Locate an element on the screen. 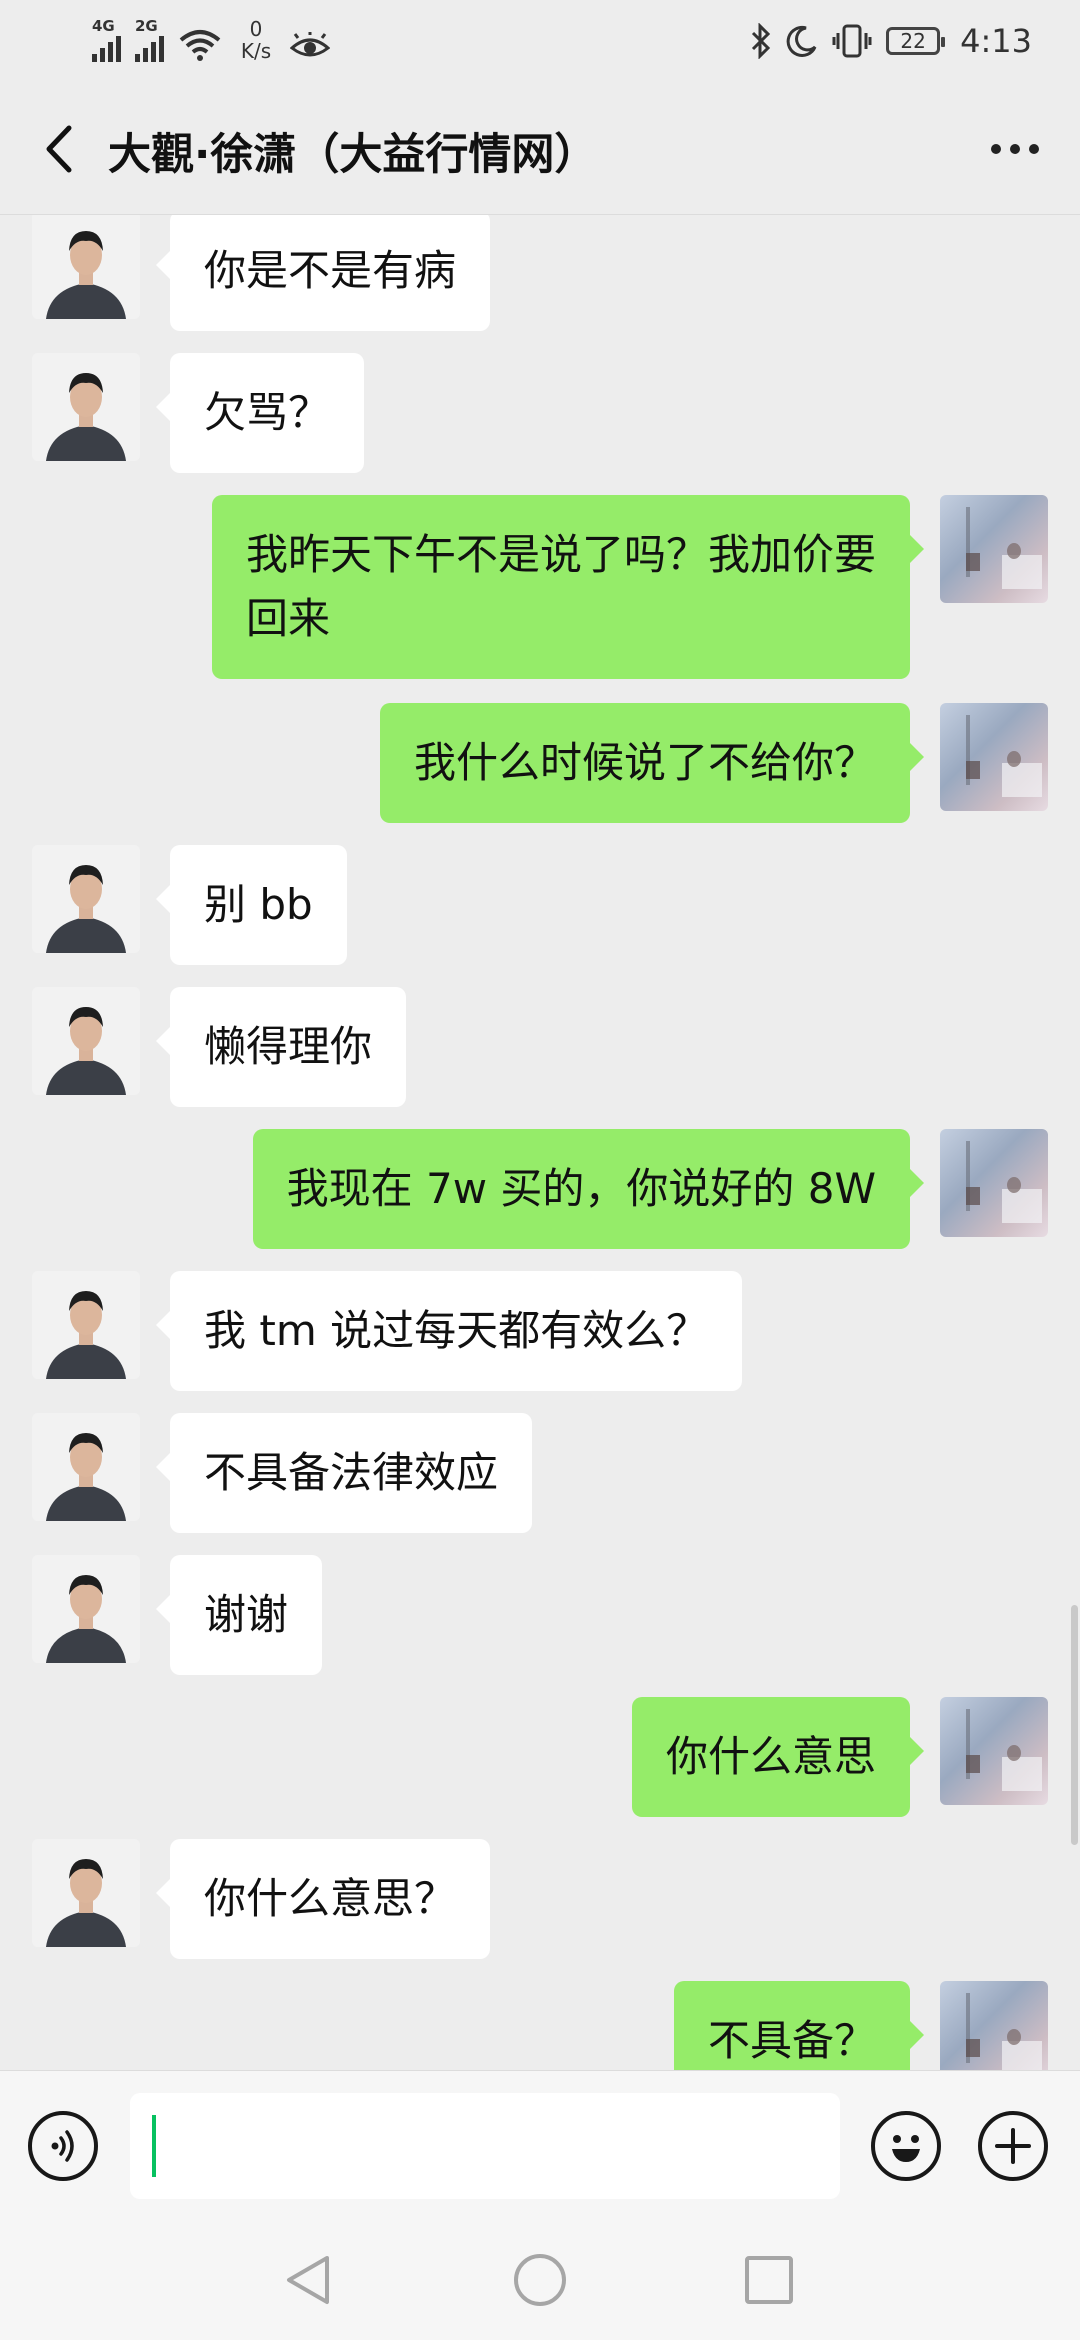 The width and height of the screenshot is (1080, 2340). cellular-signal-2: 2G is located at coordinates (149, 40).